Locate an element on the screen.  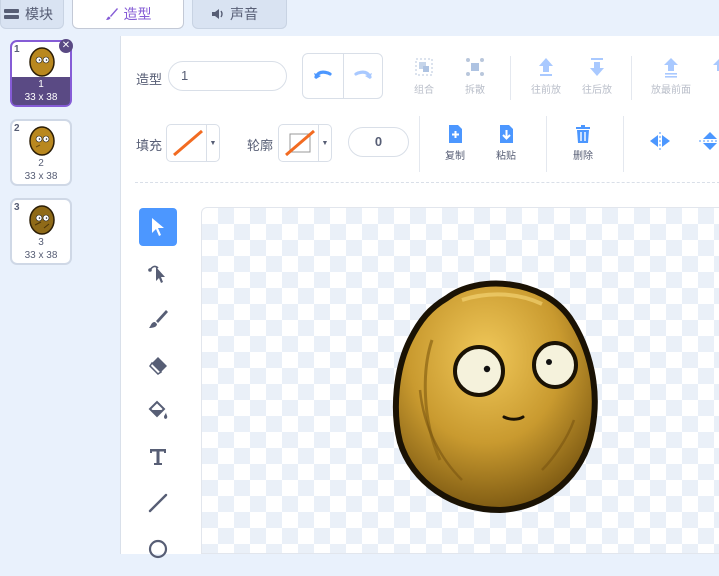
fill-label: 填充 is located at coordinates (149, 145).